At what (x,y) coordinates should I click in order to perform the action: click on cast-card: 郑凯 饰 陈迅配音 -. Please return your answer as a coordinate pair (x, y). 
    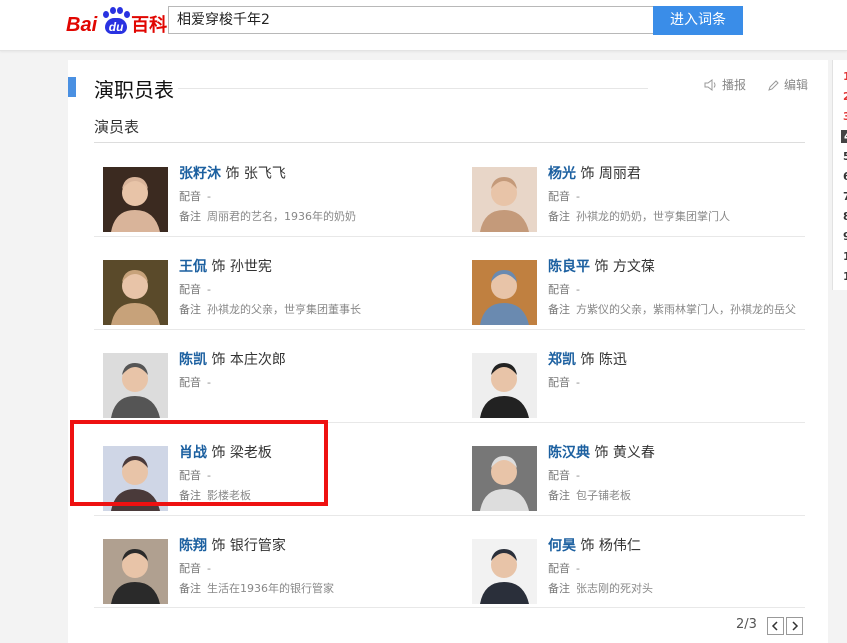
    Looking at the image, I should click on (643, 385).